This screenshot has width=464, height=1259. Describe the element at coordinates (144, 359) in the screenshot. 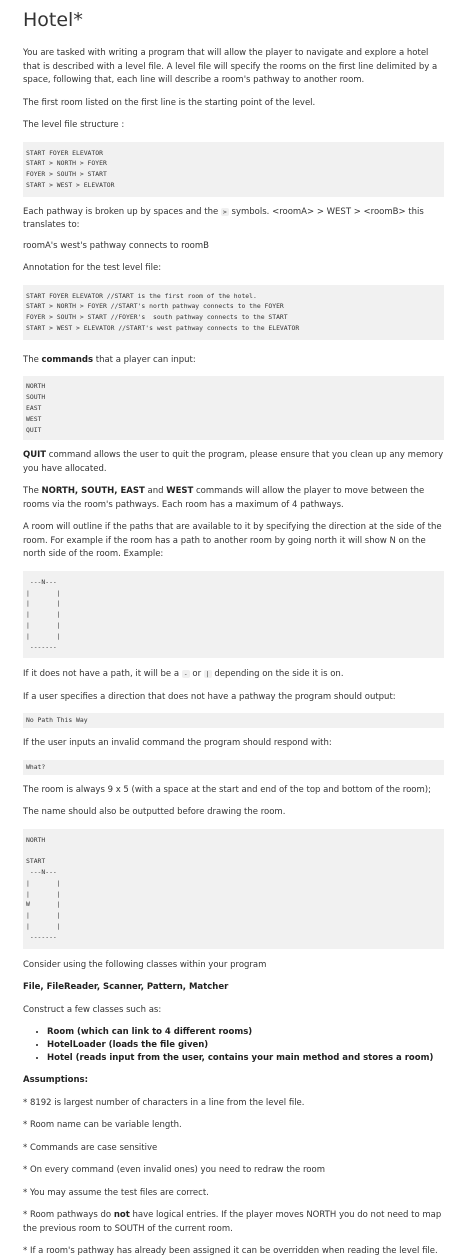

I see `commands-text-post: that a player can input:` at that location.